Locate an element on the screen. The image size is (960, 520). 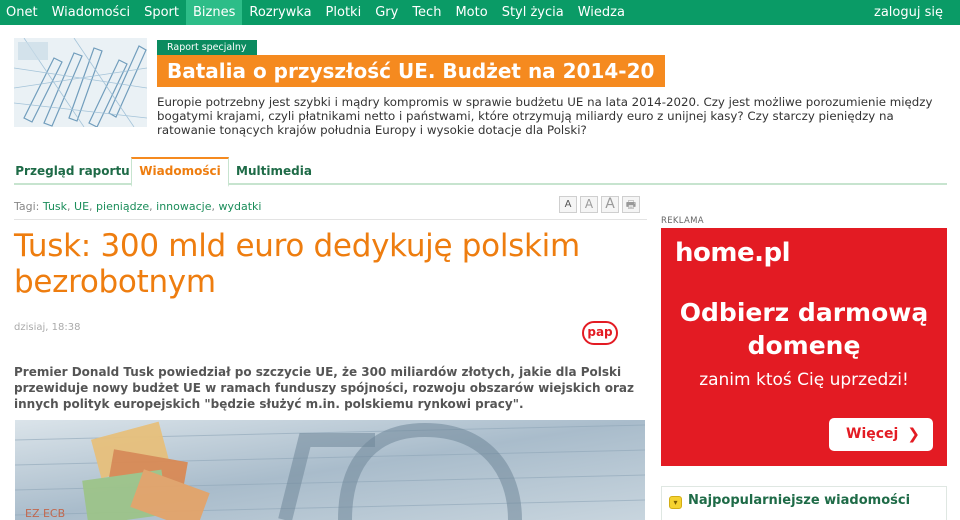
report-thumbnail is located at coordinates (80, 82).